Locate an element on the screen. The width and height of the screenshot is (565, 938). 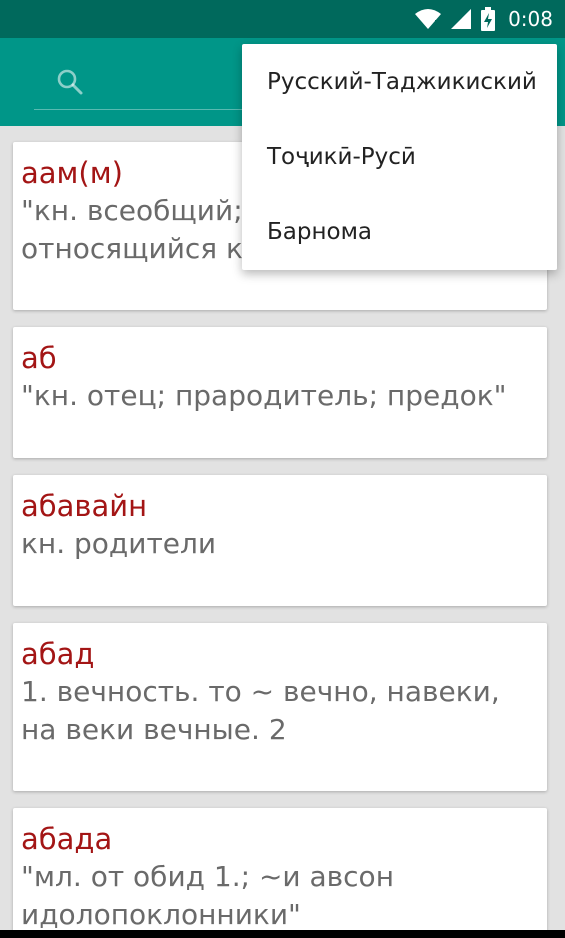
status-bar: 0:08 is located at coordinates (282, 19).